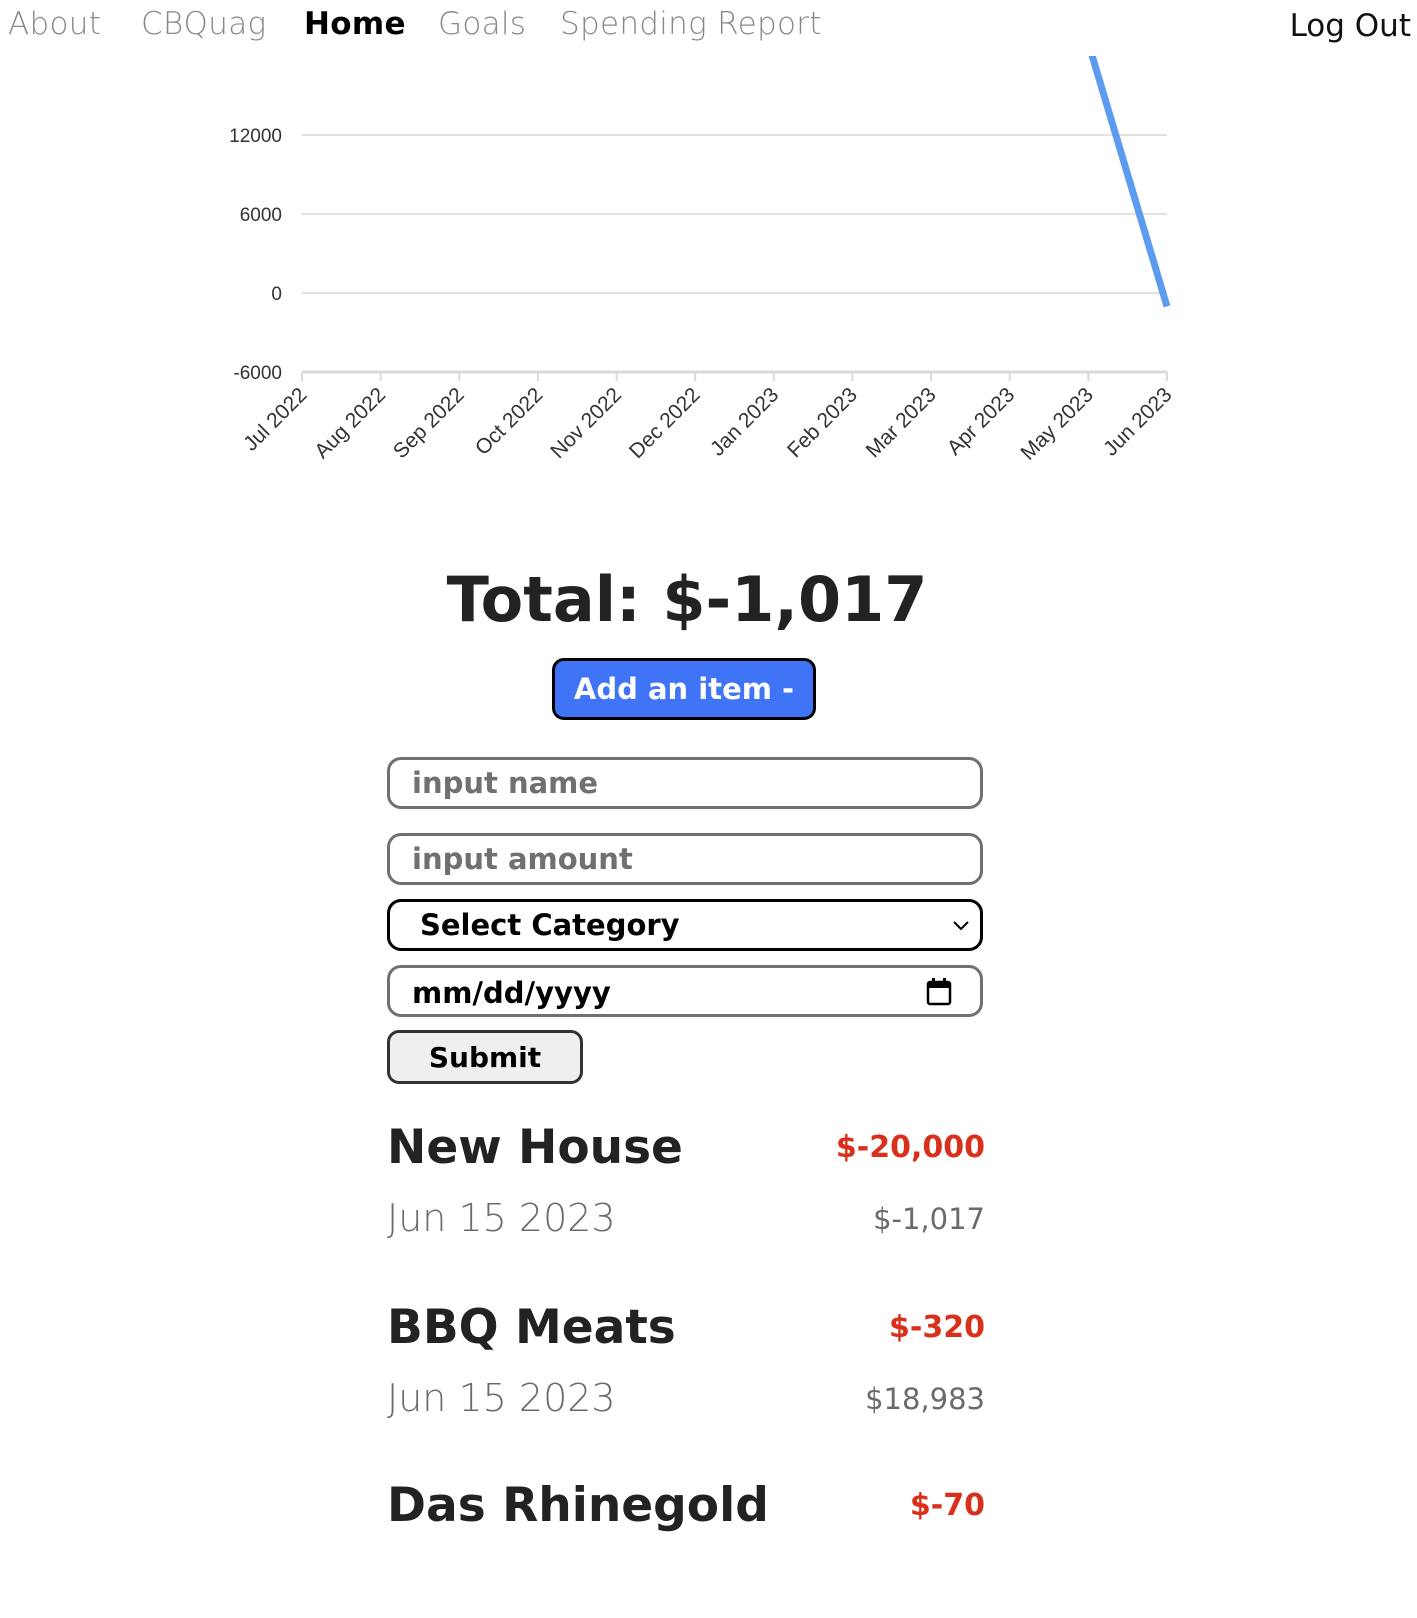  Describe the element at coordinates (275, 419) in the screenshot. I see `x-tick-label: Jul 2022` at that location.